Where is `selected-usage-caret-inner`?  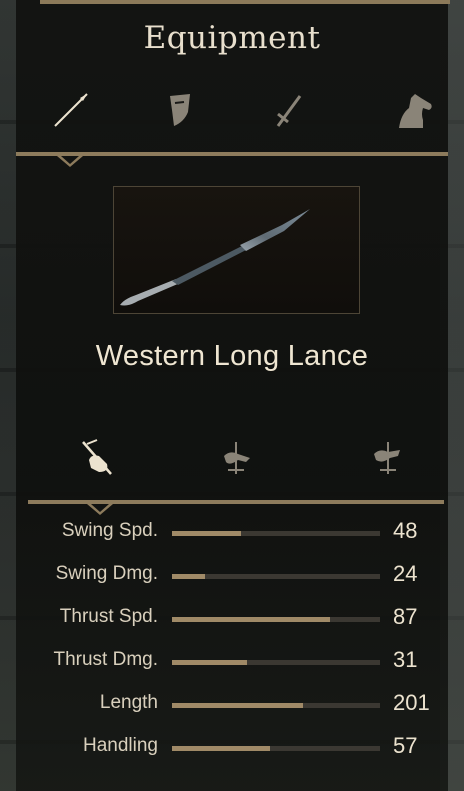 selected-usage-caret-inner is located at coordinates (100, 508).